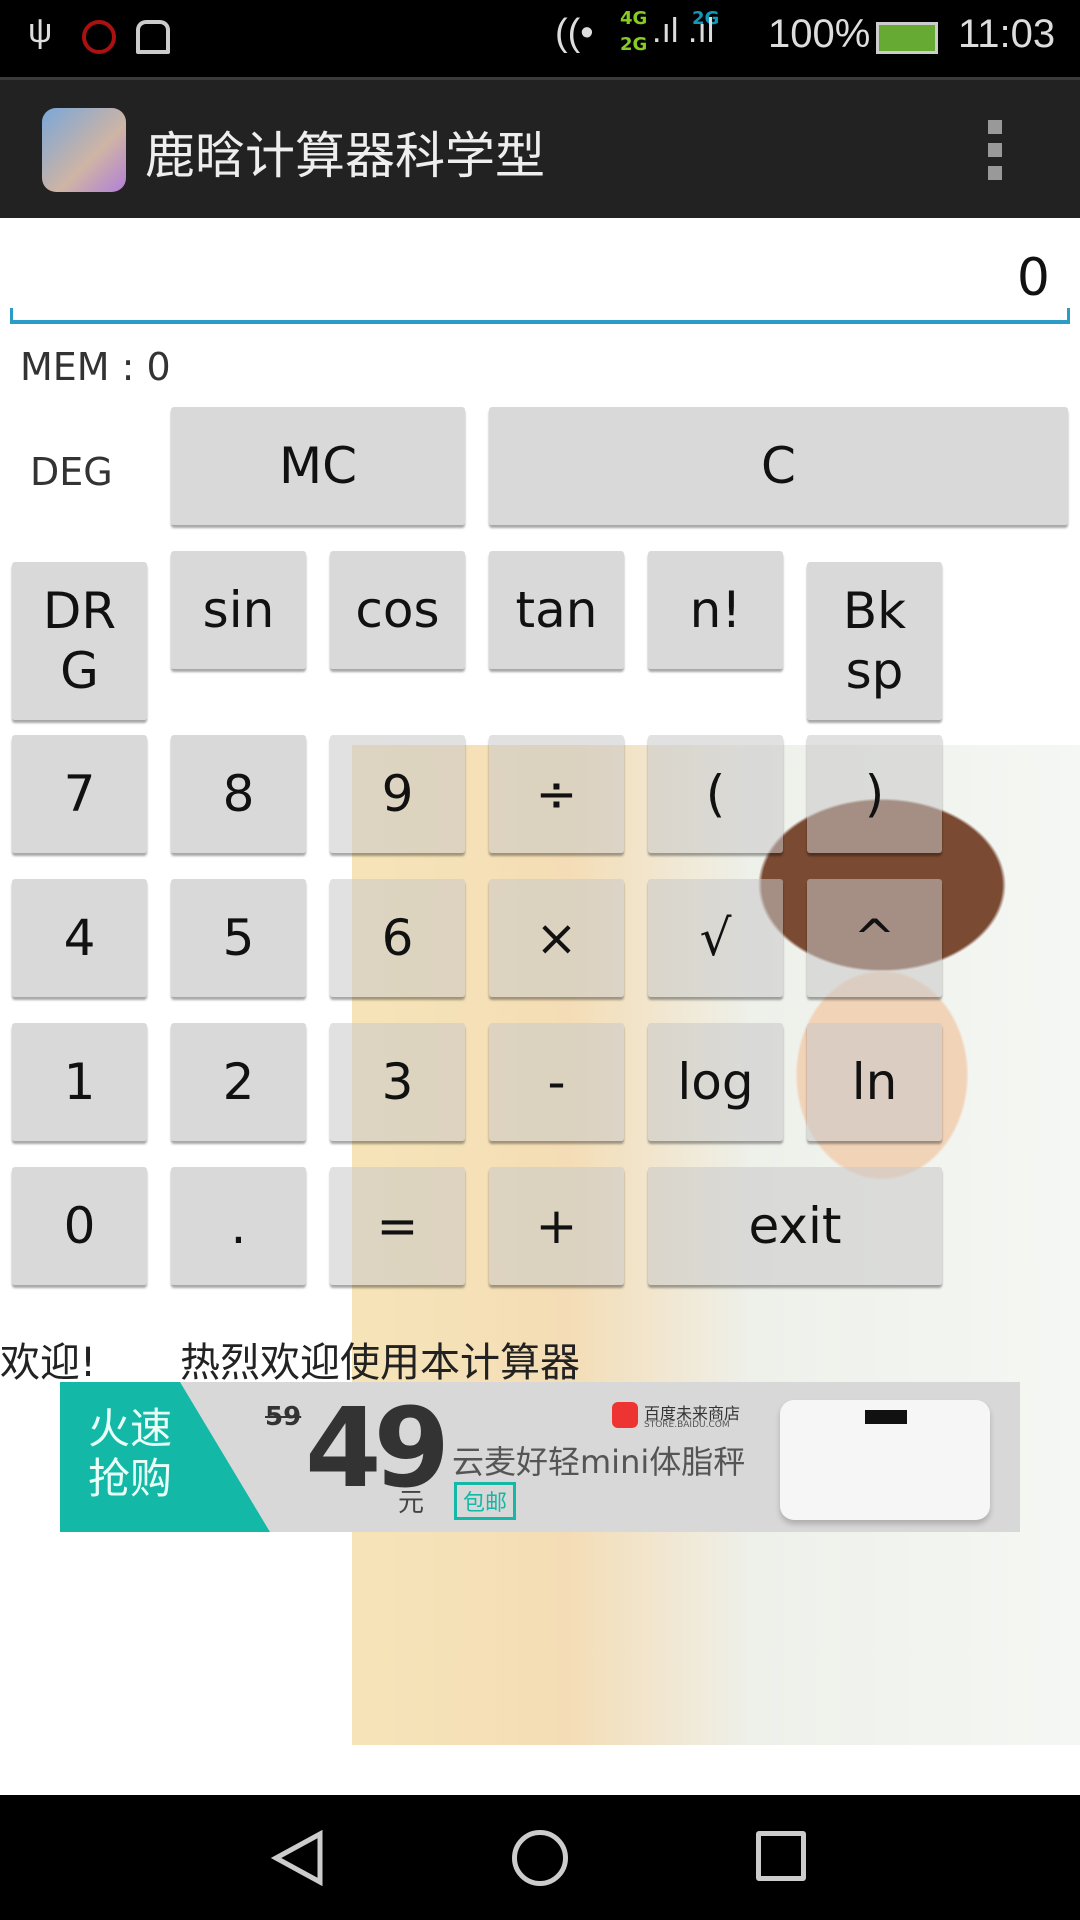 The width and height of the screenshot is (1080, 1920). Describe the element at coordinates (397, 794) in the screenshot. I see `key-9: 9` at that location.